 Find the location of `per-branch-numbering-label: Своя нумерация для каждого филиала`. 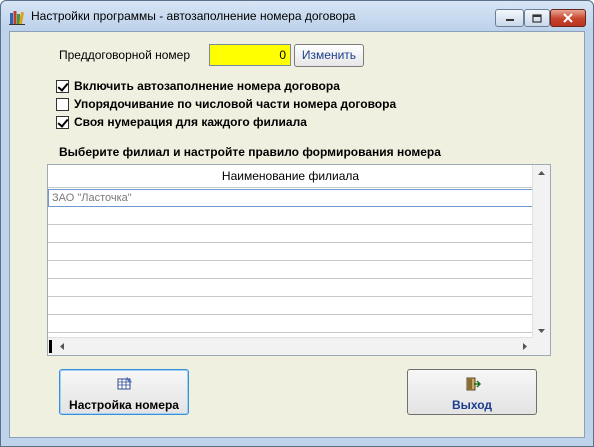

per-branch-numbering-label: Своя нумерация для каждого филиала is located at coordinates (190, 122).